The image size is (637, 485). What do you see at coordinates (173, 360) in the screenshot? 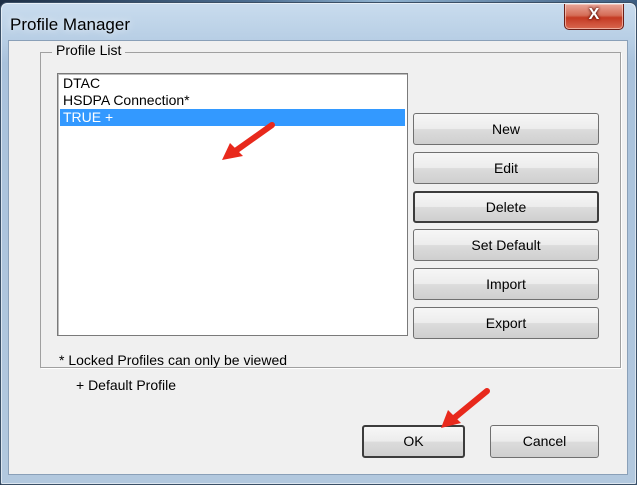
I see `locked-profiles-note: * Locked Profiles can only be viewed` at bounding box center [173, 360].